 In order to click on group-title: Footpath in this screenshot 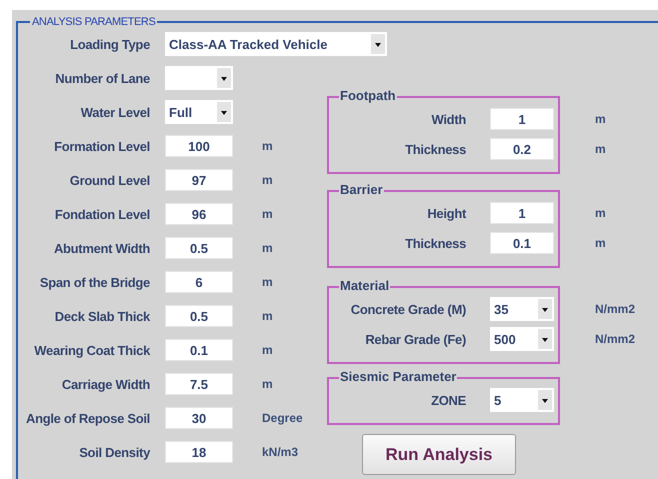, I will do `click(368, 95)`.